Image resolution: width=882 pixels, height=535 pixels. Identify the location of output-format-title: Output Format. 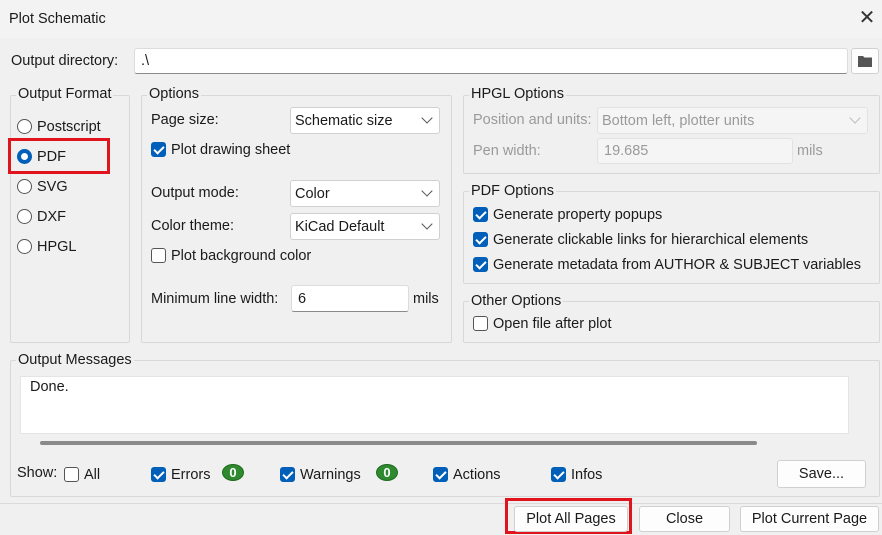
(65, 94).